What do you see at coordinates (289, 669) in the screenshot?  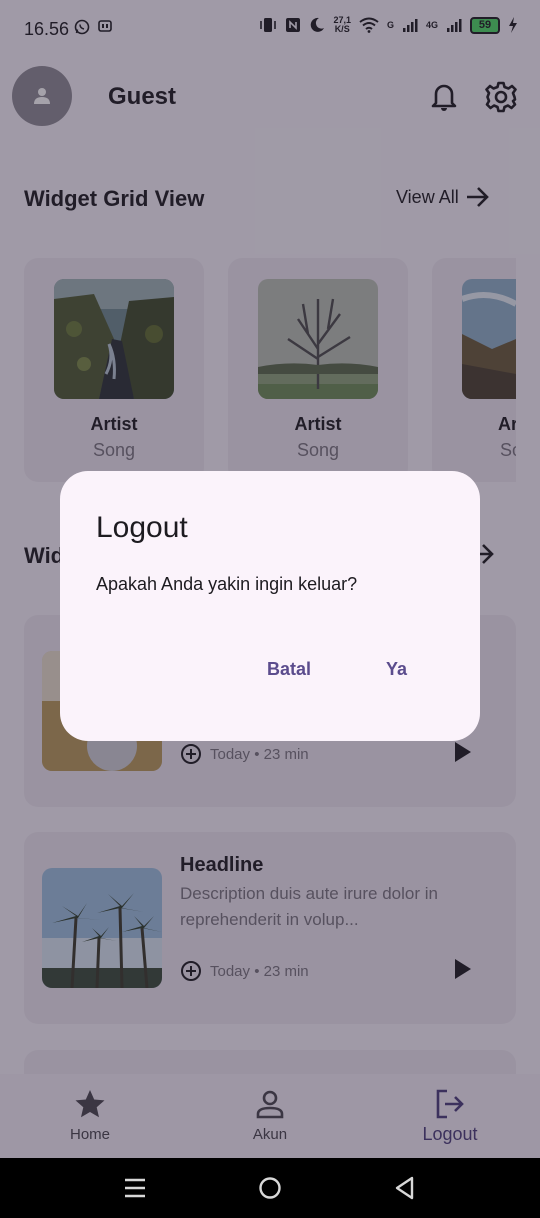 I see `cancel-button: Batal` at bounding box center [289, 669].